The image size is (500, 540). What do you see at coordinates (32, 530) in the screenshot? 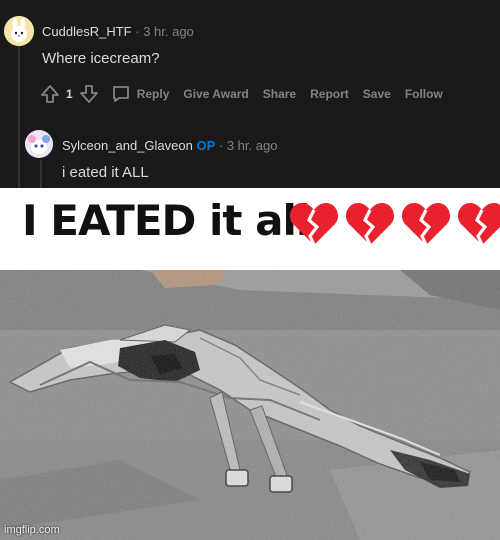
I see `imgflip-watermark: imgflip.com` at bounding box center [32, 530].